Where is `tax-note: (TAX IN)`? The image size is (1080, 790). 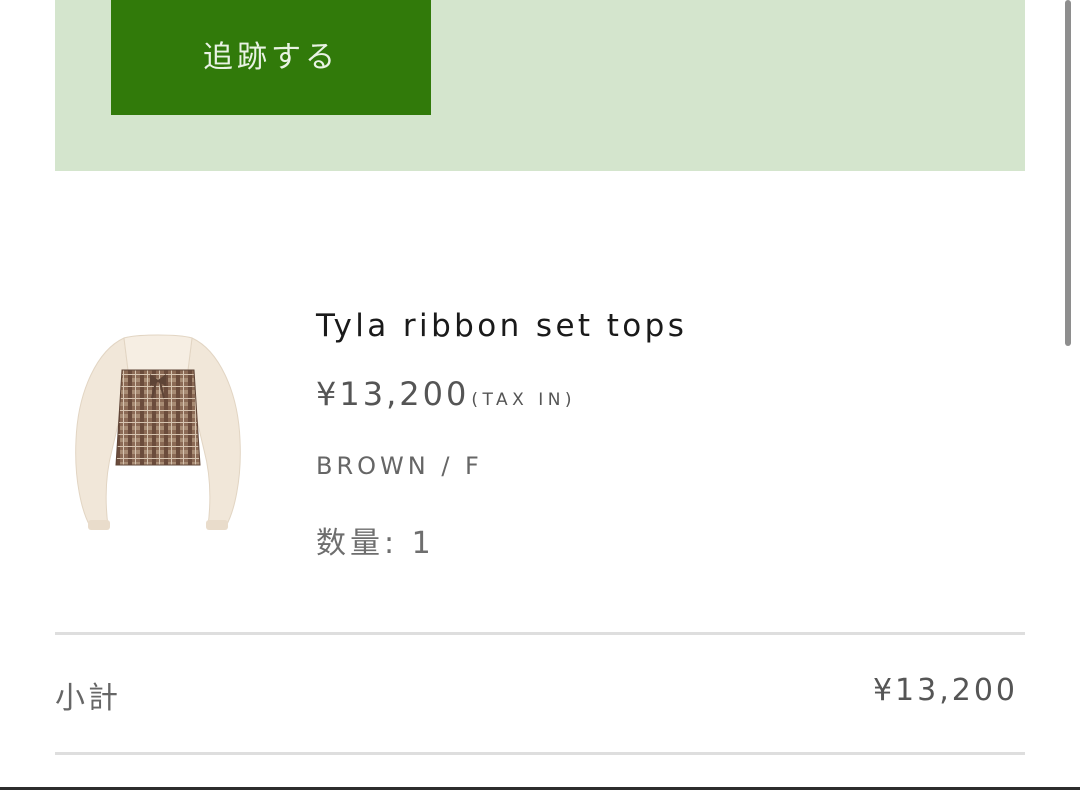
tax-note: (TAX IN) is located at coordinates (524, 400).